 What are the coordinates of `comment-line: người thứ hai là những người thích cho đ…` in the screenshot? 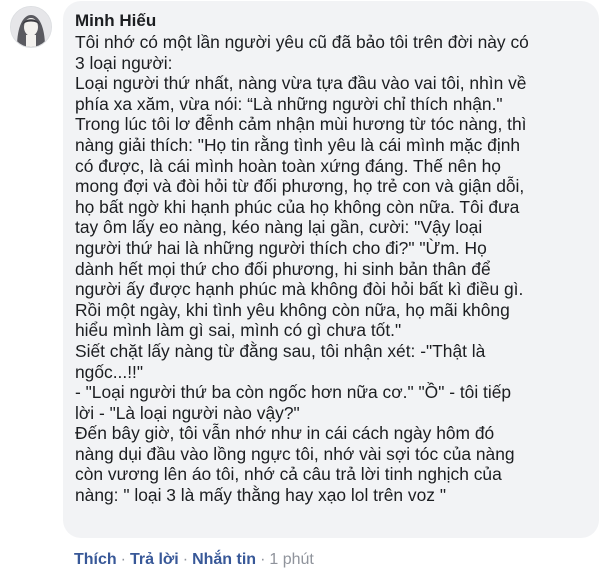 It's located at (281, 247).